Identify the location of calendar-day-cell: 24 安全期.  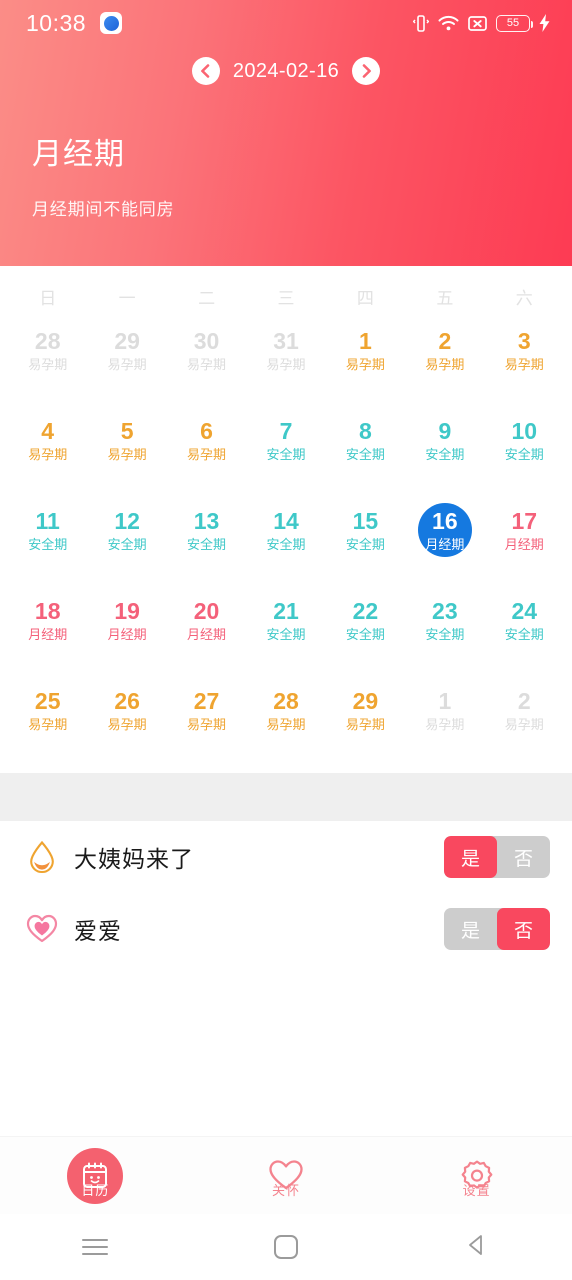
(524, 630).